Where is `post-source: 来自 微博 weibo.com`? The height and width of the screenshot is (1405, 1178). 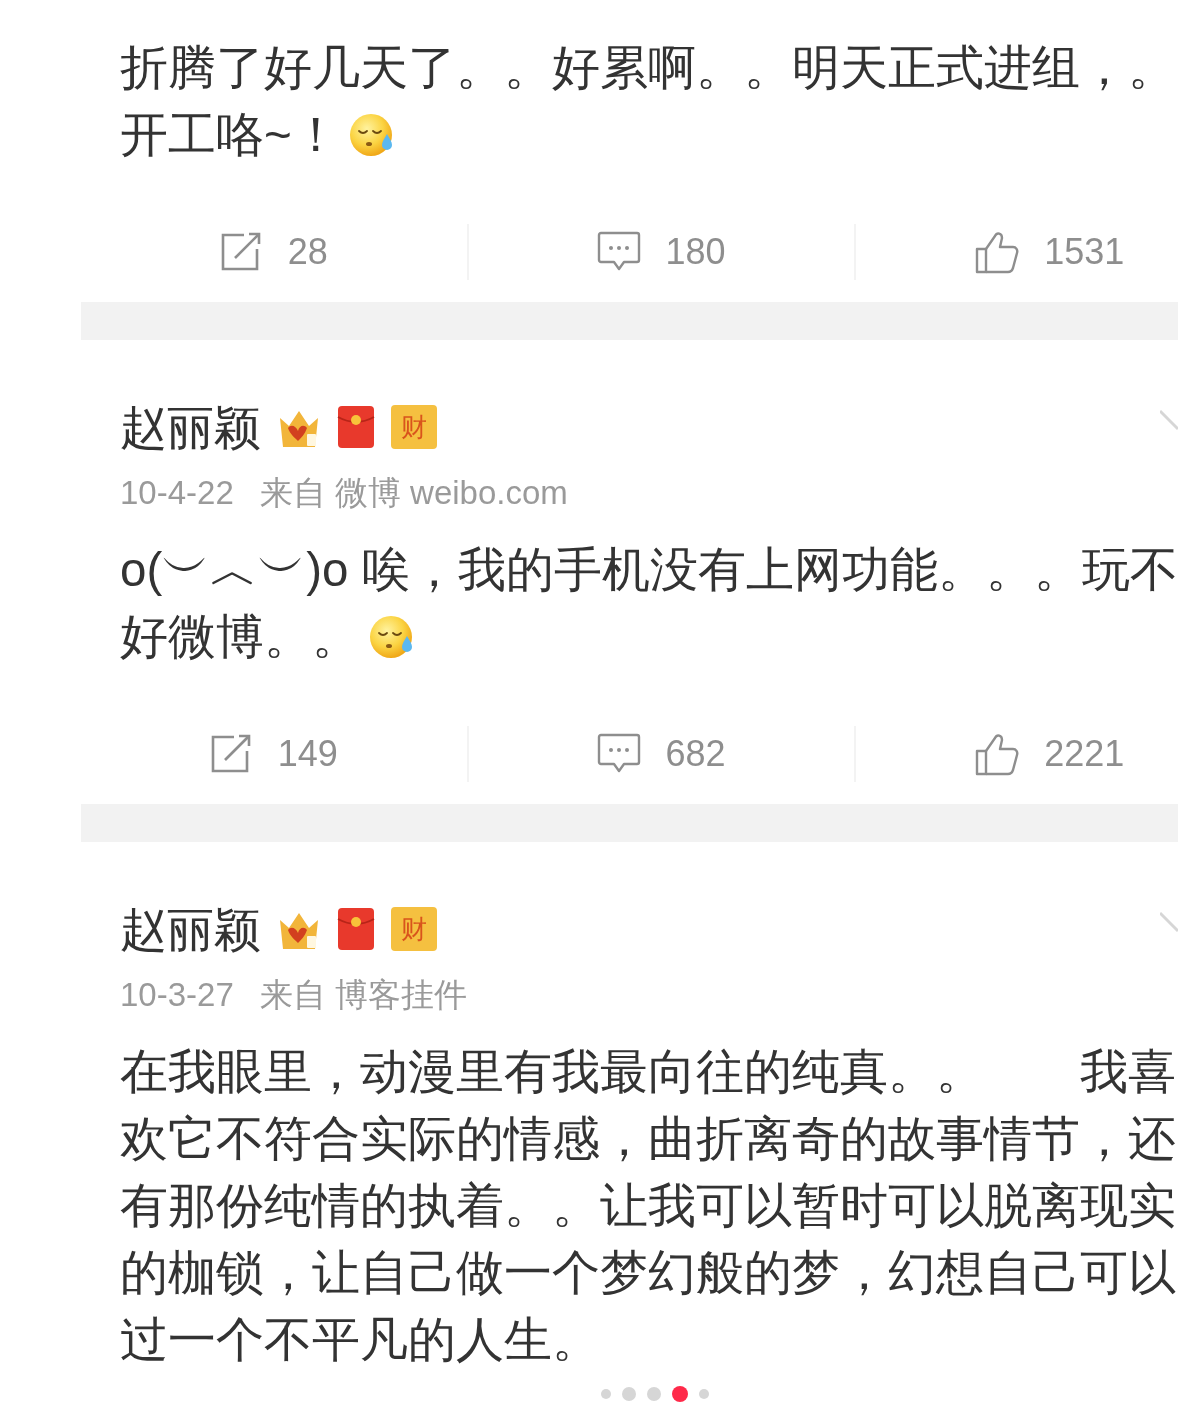
post-source: 来自 微博 weibo.com is located at coordinates (413, 492).